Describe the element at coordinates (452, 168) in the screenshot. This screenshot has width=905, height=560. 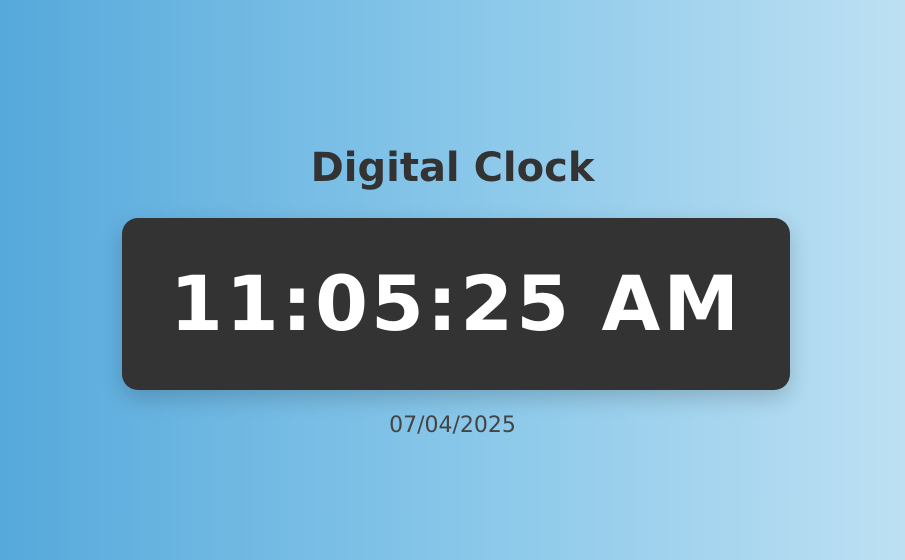
I see `page-title: Digital Clock` at that location.